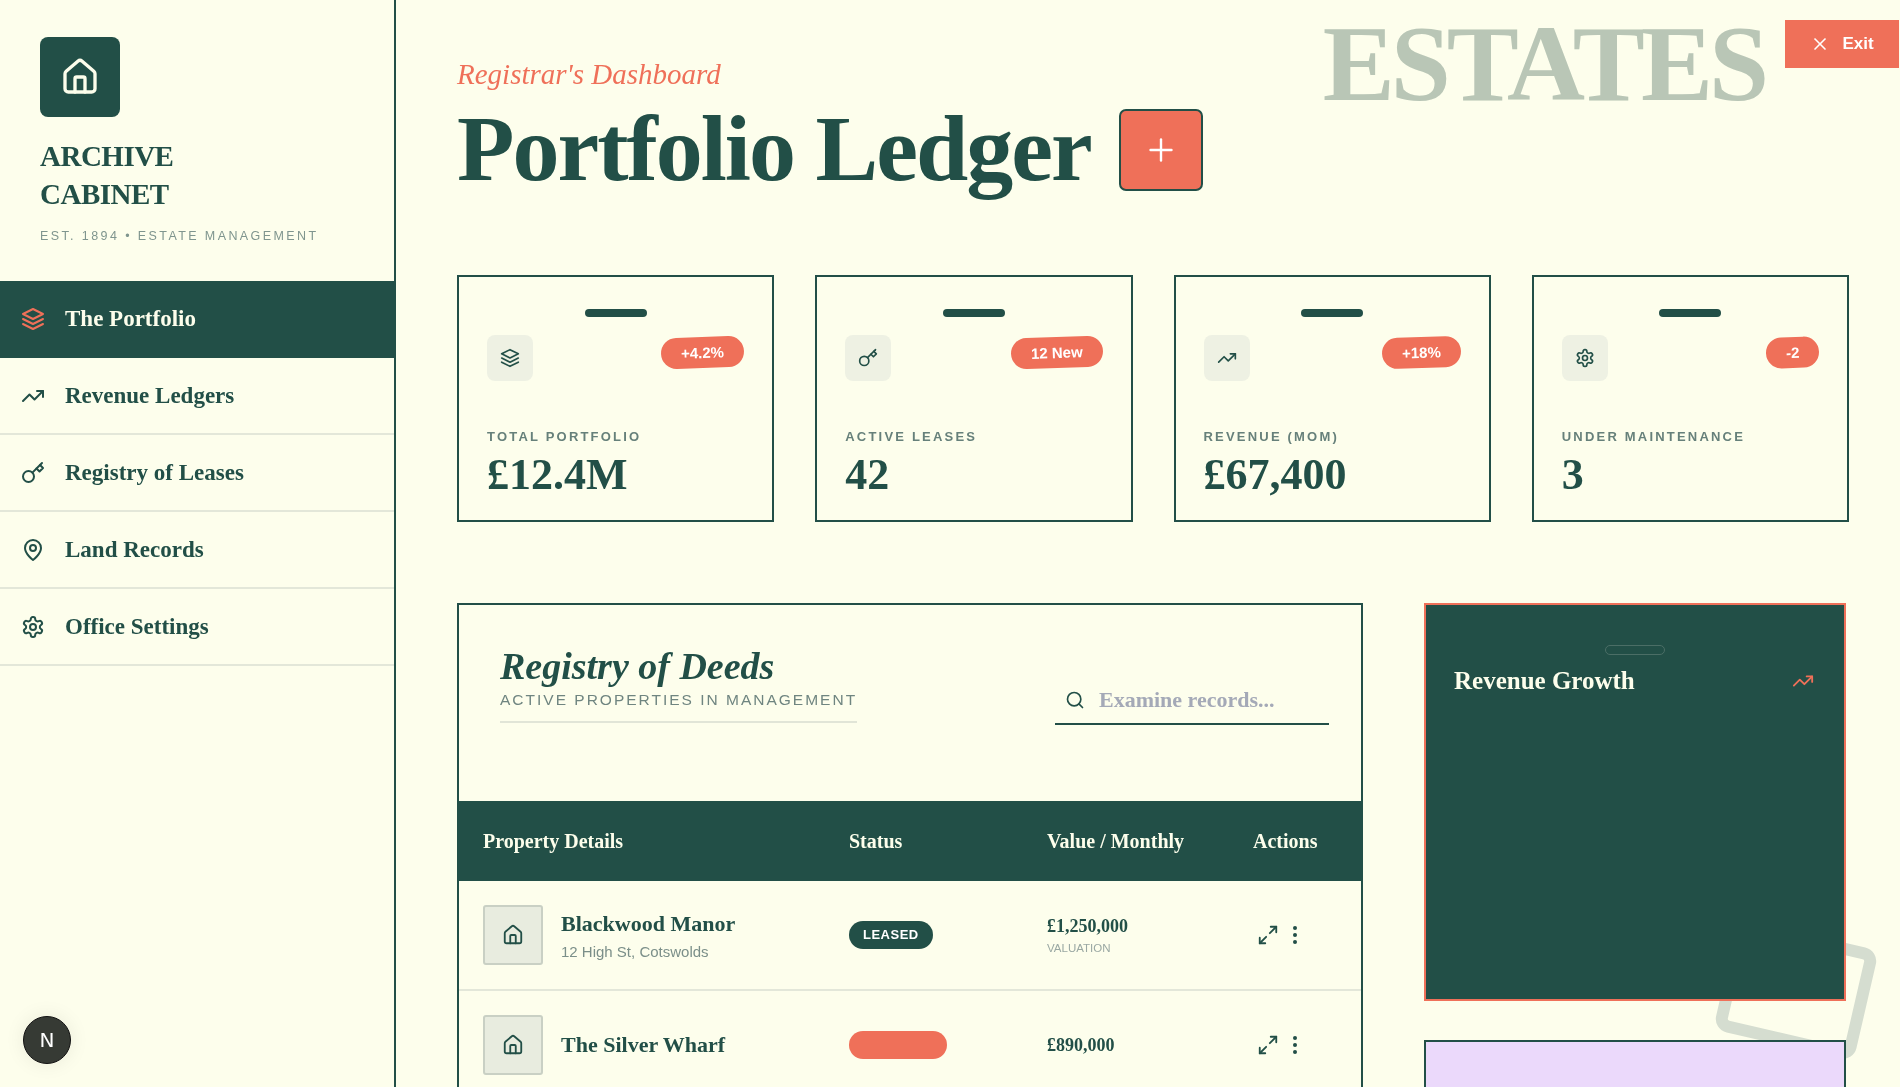  Describe the element at coordinates (912, 436) in the screenshot. I see `stat-label: ACTIVE LEASES` at that location.